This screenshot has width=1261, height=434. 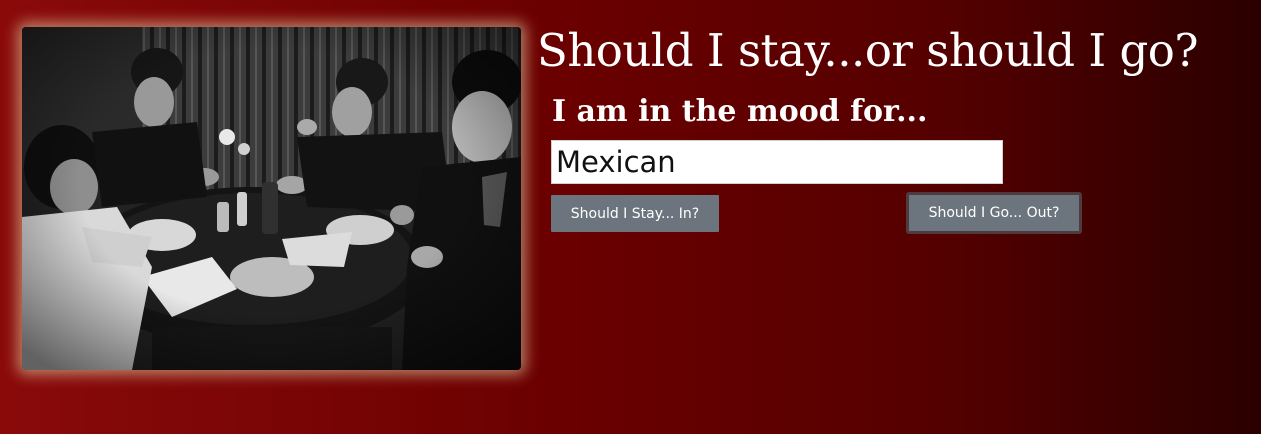 What do you see at coordinates (868, 50) in the screenshot?
I see `page-title: Should I stay...or should I go?` at bounding box center [868, 50].